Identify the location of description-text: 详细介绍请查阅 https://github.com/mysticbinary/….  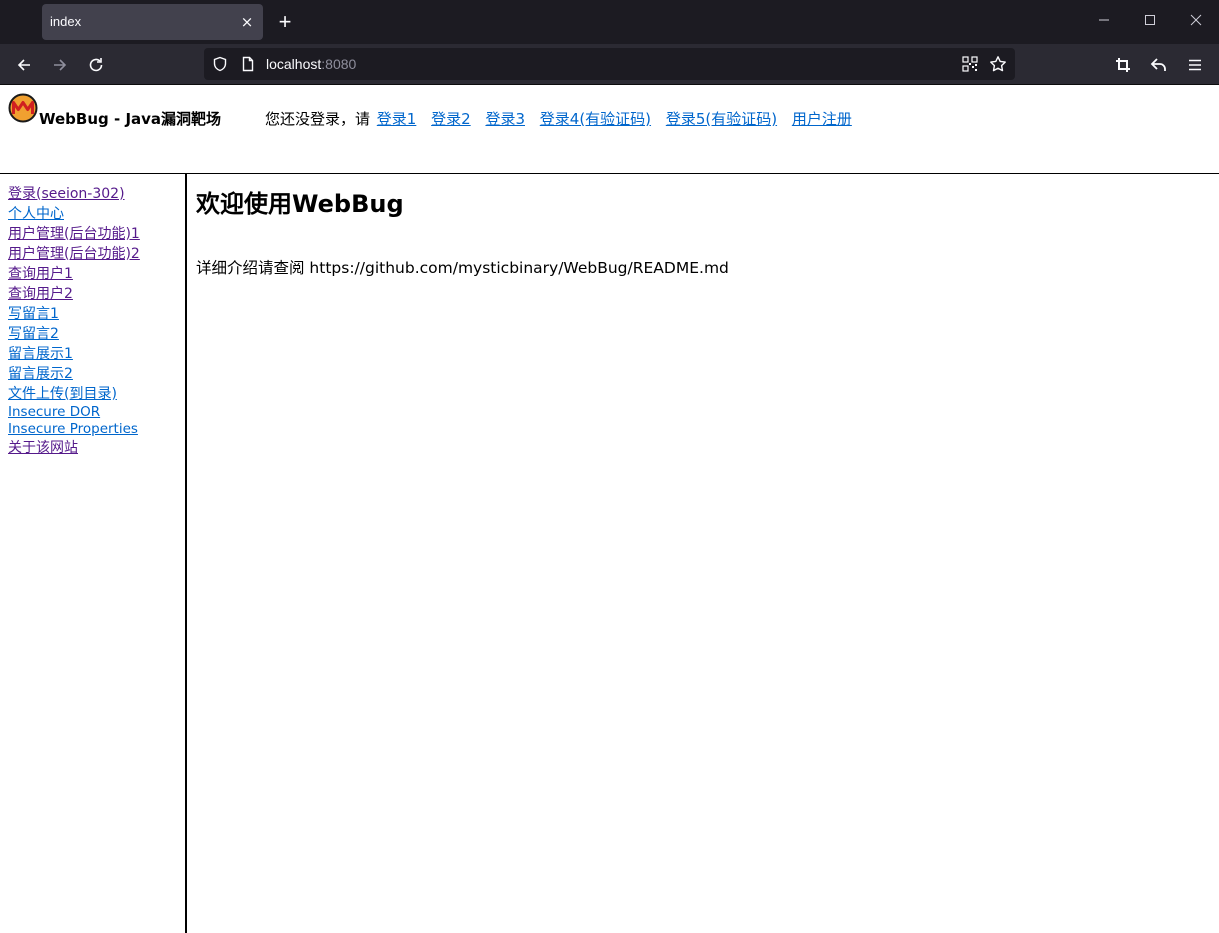
(462, 268).